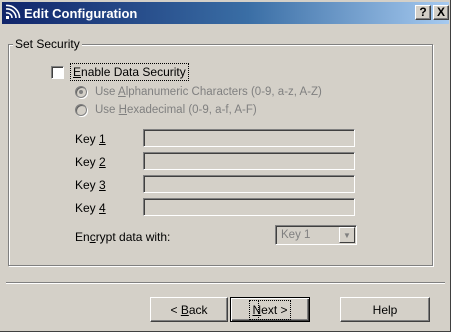 The image size is (451, 332). Describe the element at coordinates (385, 309) in the screenshot. I see `help-button: Help` at that location.